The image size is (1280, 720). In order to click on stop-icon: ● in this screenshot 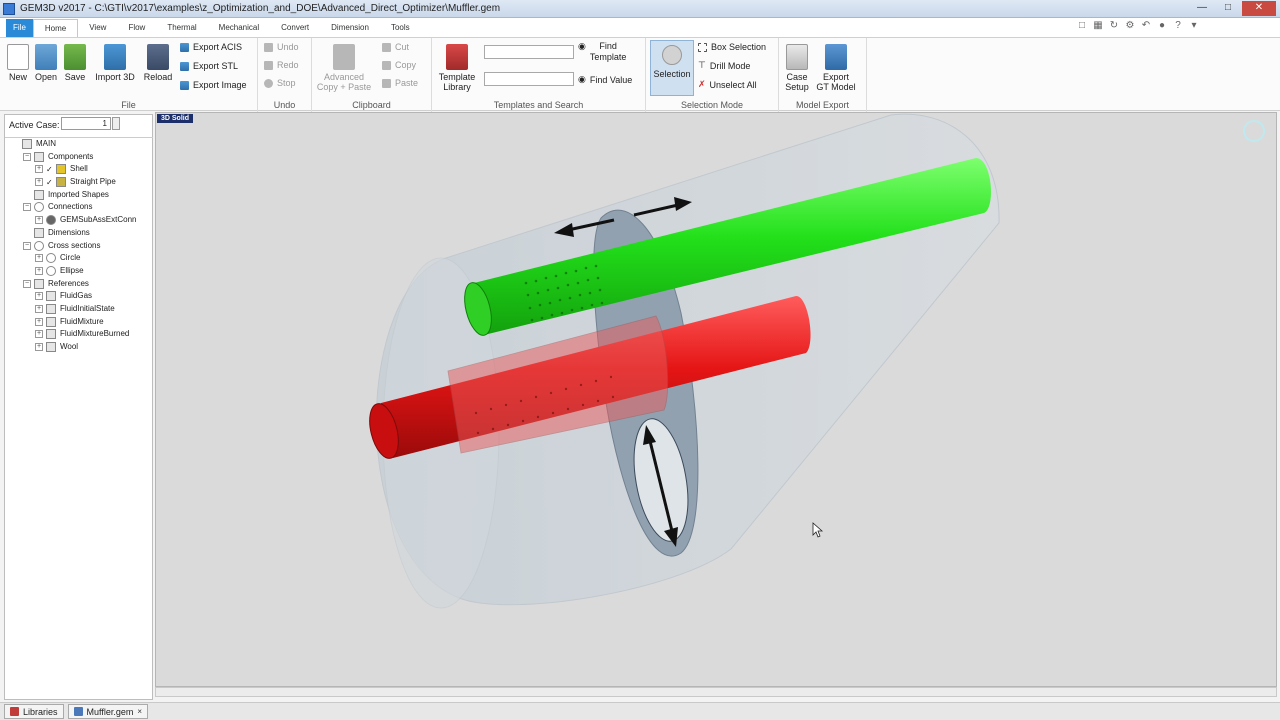, I will do `click(1162, 26)`.